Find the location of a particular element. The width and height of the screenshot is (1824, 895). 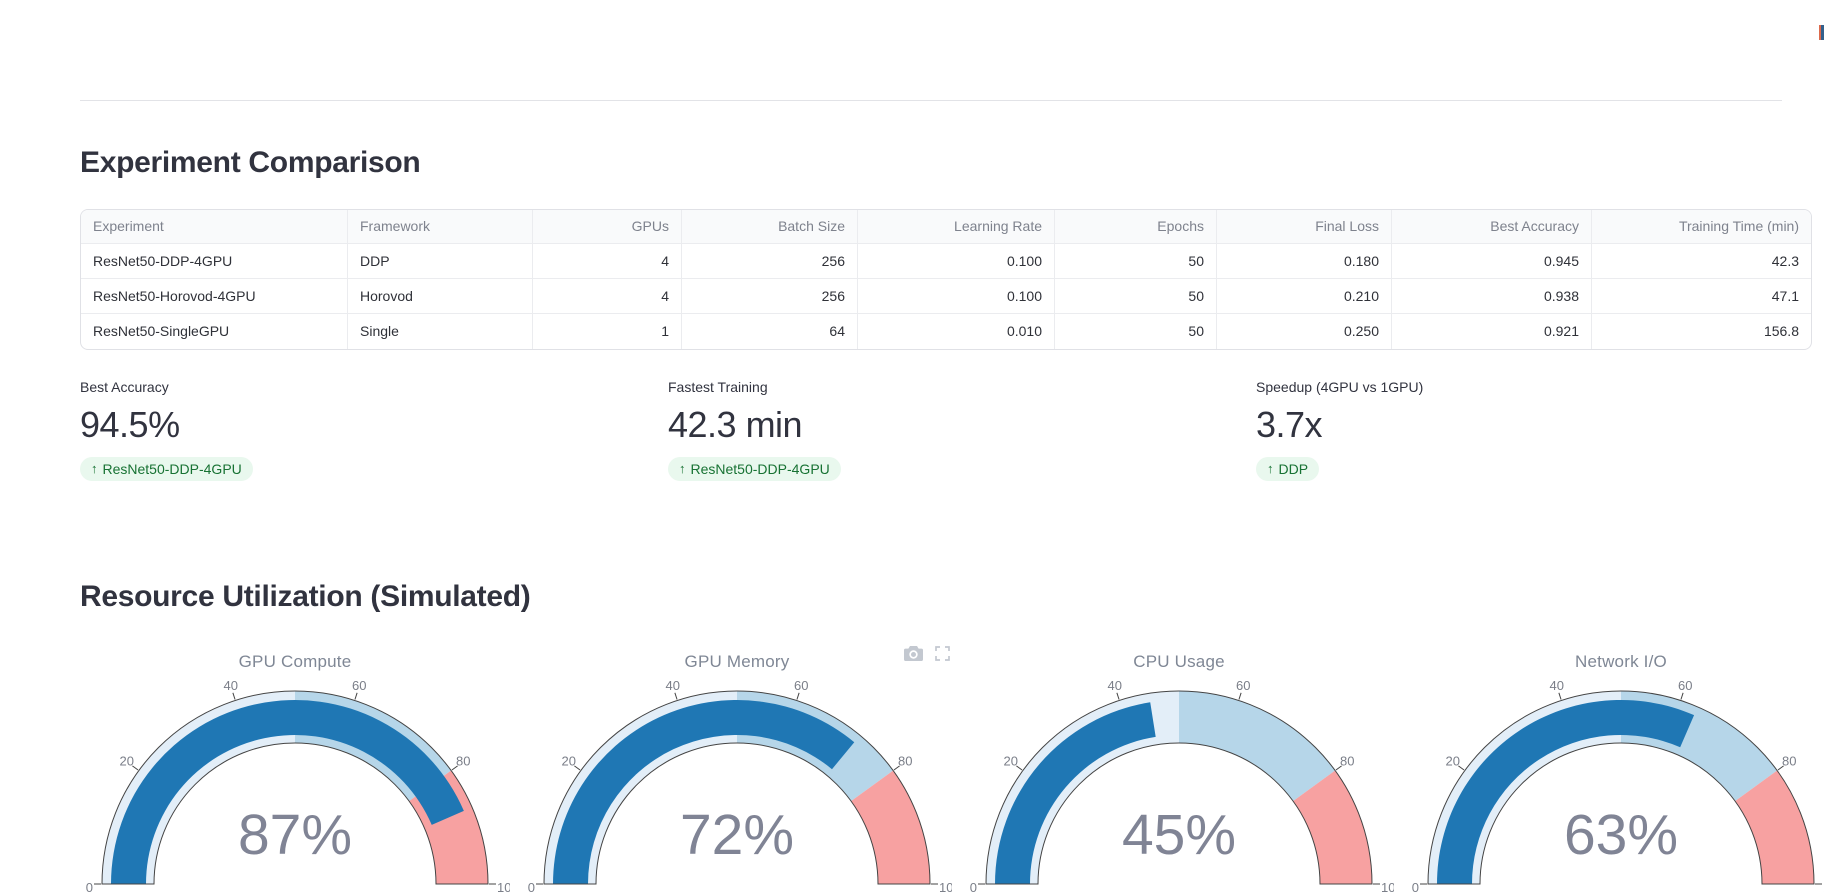

gauge-chart-gpu-compute: GPU Compute 02040608010087% is located at coordinates (295, 767).